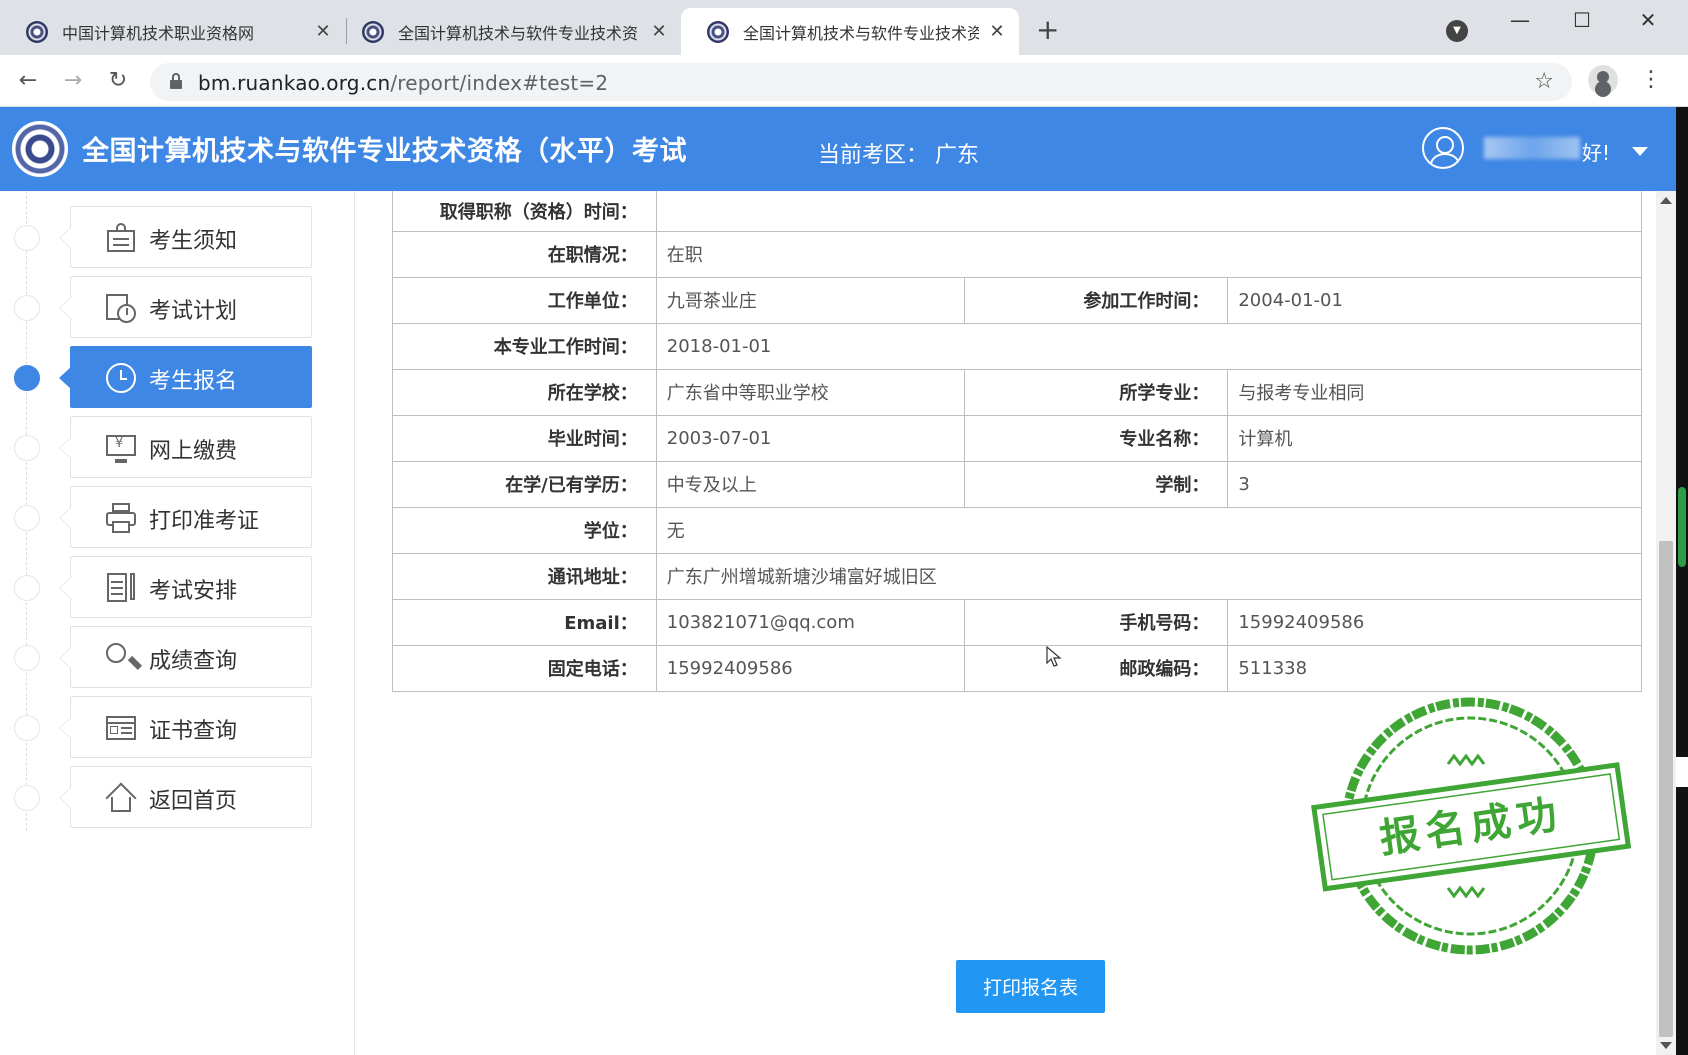 The width and height of the screenshot is (1688, 1055). Describe the element at coordinates (121, 588) in the screenshot. I see `document-pen-icon` at that location.